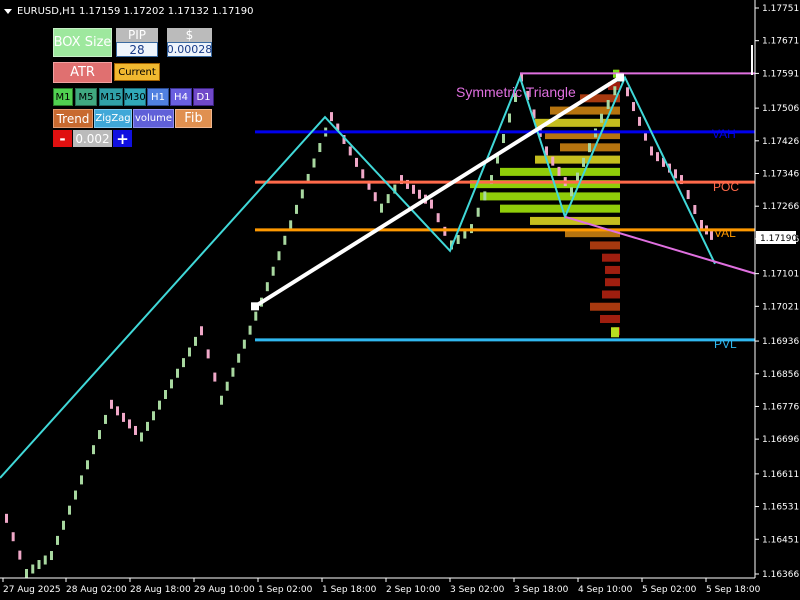 The image size is (800, 600). I want to click on decrease-step-button: -, so click(62, 138).